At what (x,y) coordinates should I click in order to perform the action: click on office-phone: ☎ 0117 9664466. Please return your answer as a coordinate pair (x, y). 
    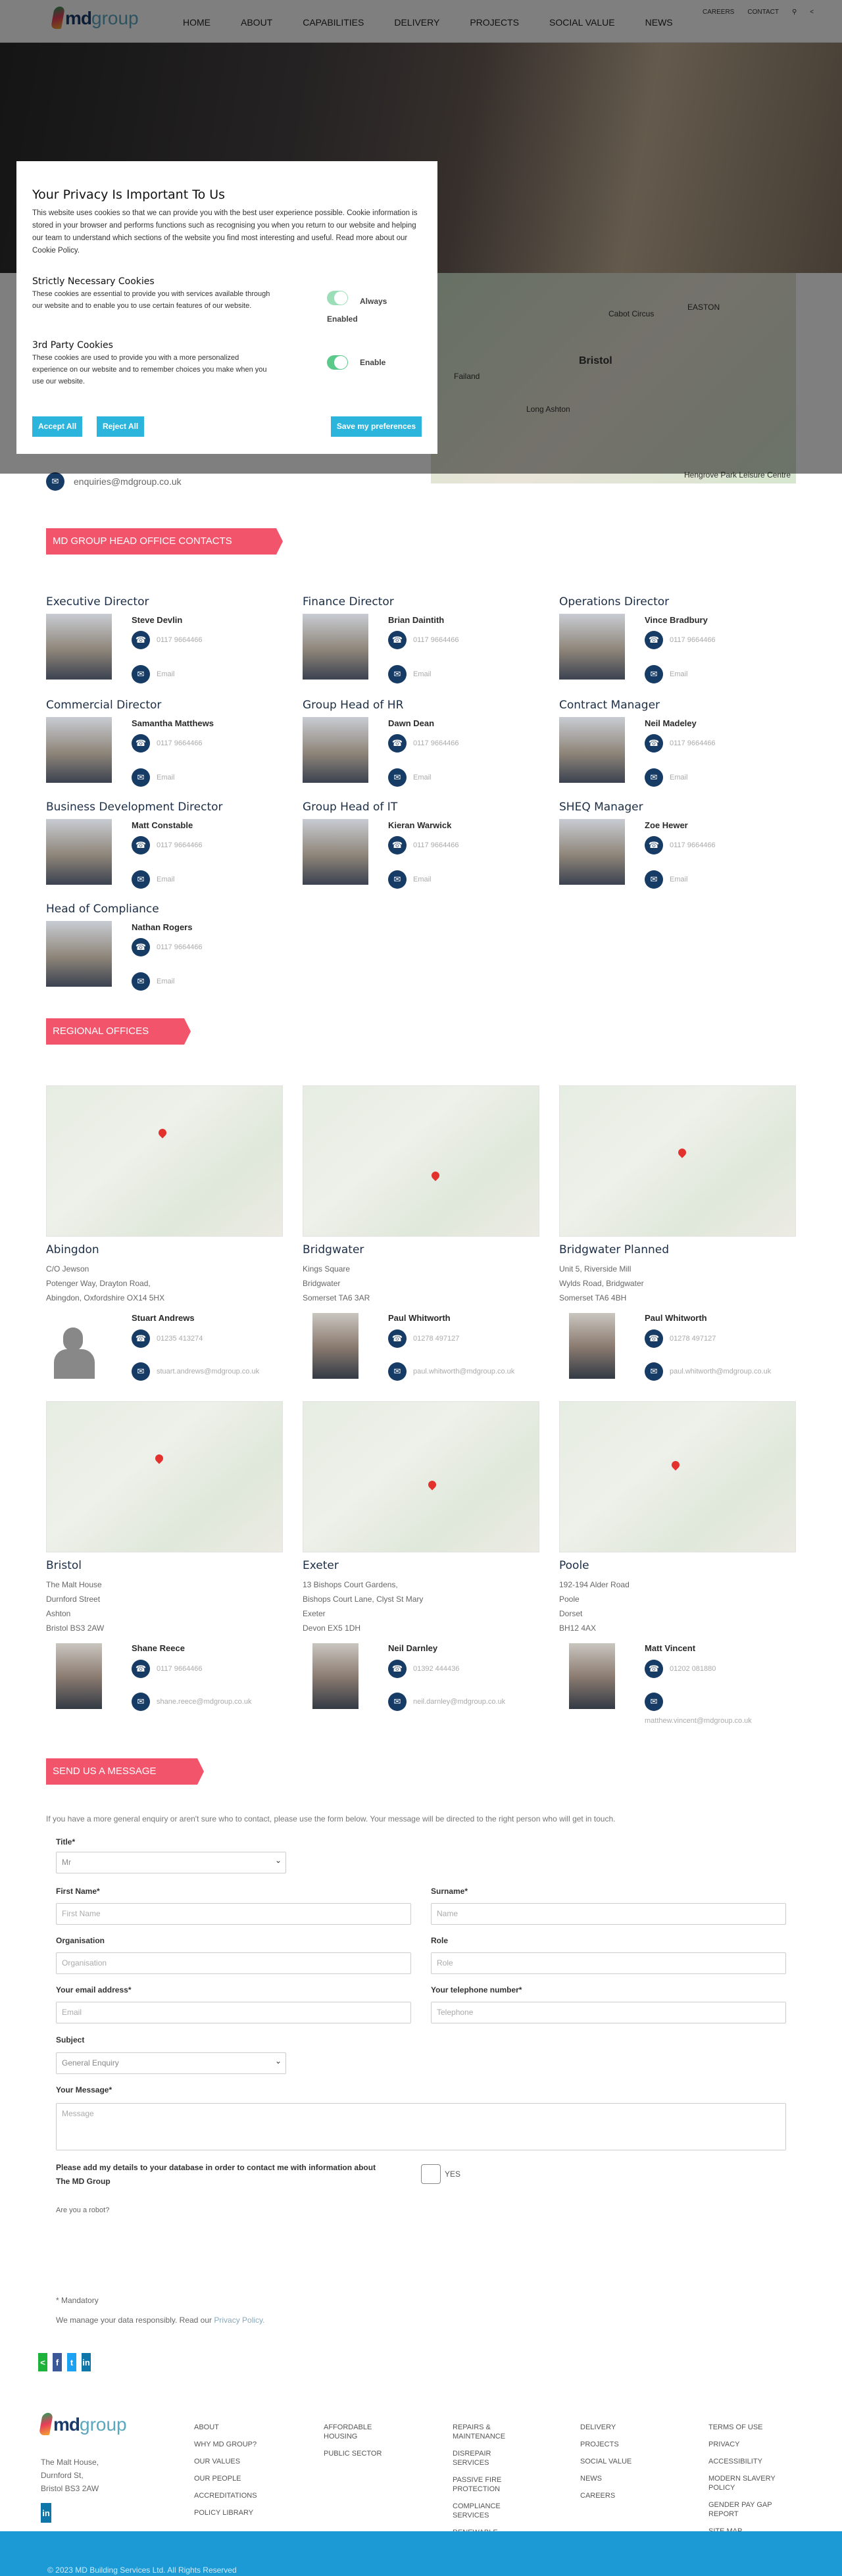
    Looking at the image, I should click on (167, 1669).